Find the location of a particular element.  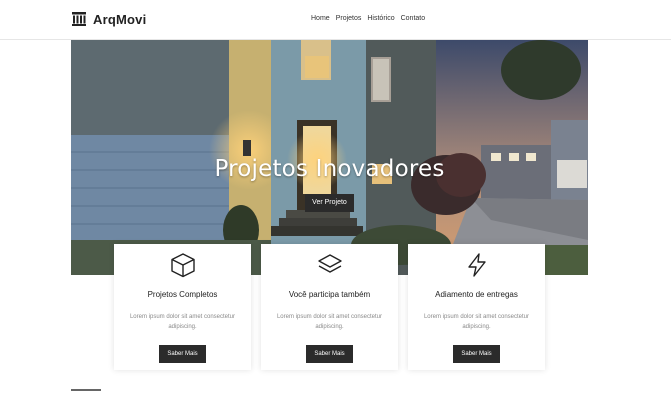

building-columns-icon is located at coordinates (79, 19).